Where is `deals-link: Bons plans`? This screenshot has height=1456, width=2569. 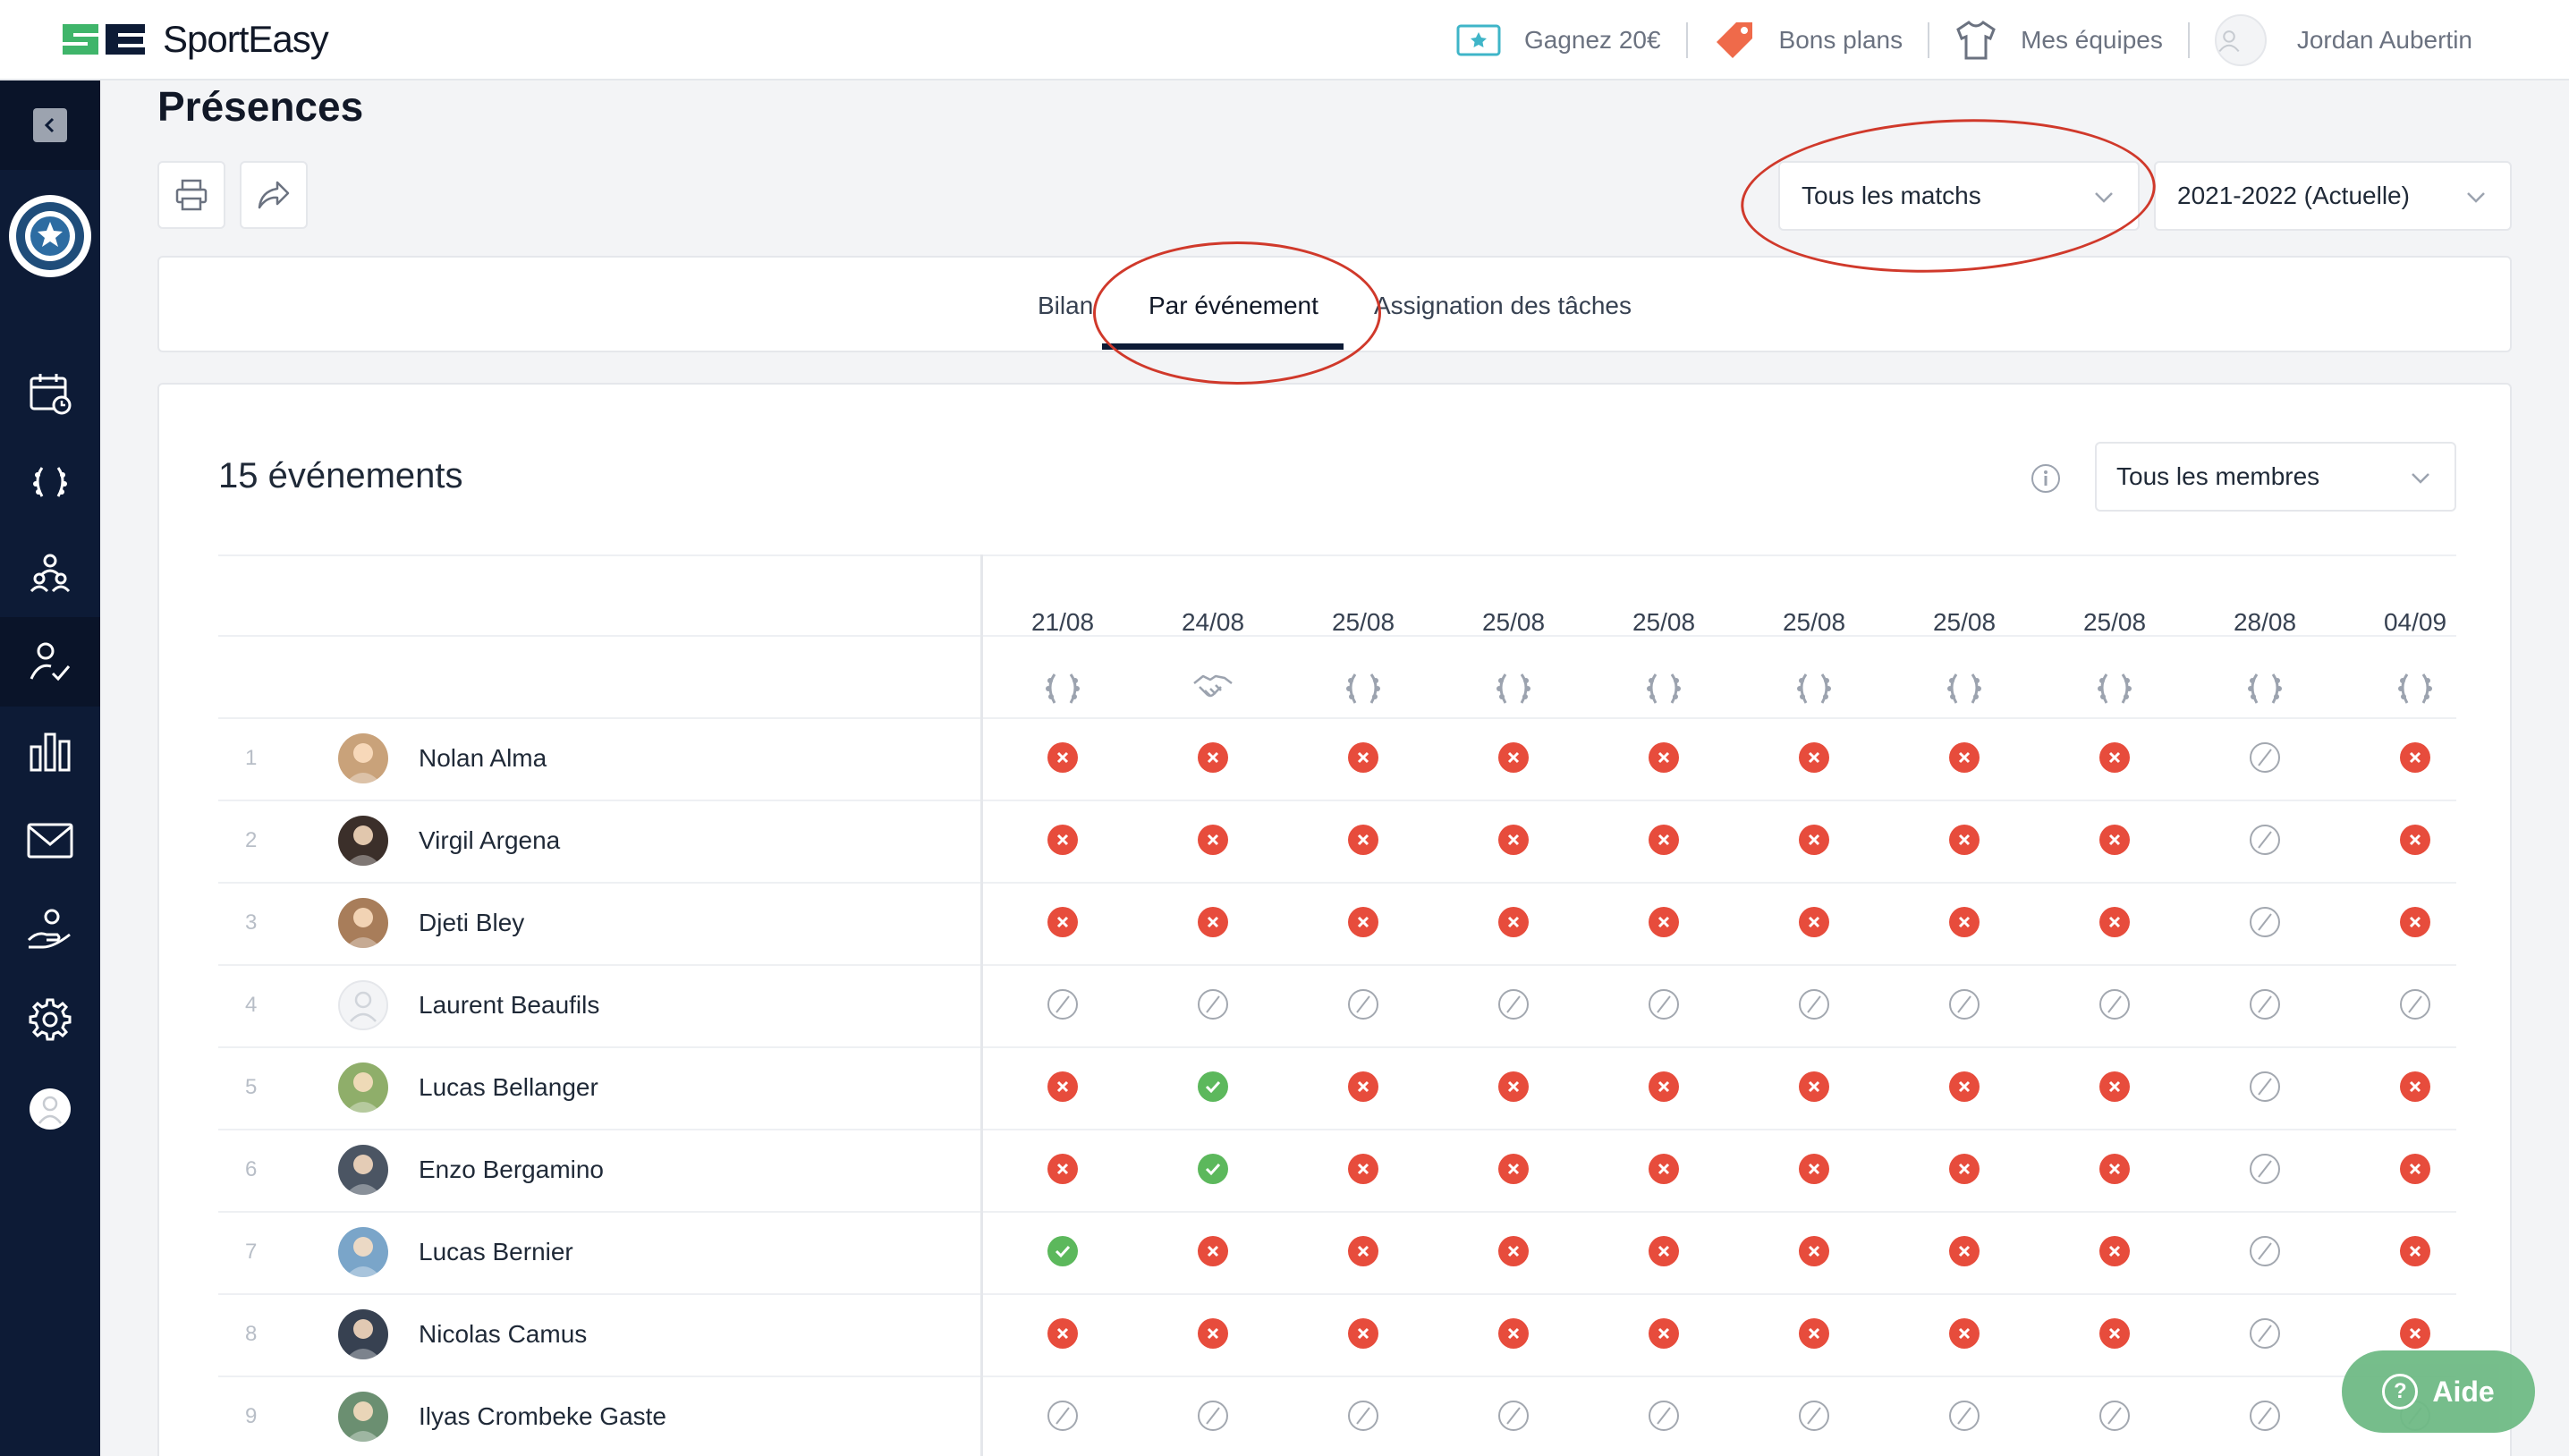
deals-link: Bons plans is located at coordinates (1807, 40).